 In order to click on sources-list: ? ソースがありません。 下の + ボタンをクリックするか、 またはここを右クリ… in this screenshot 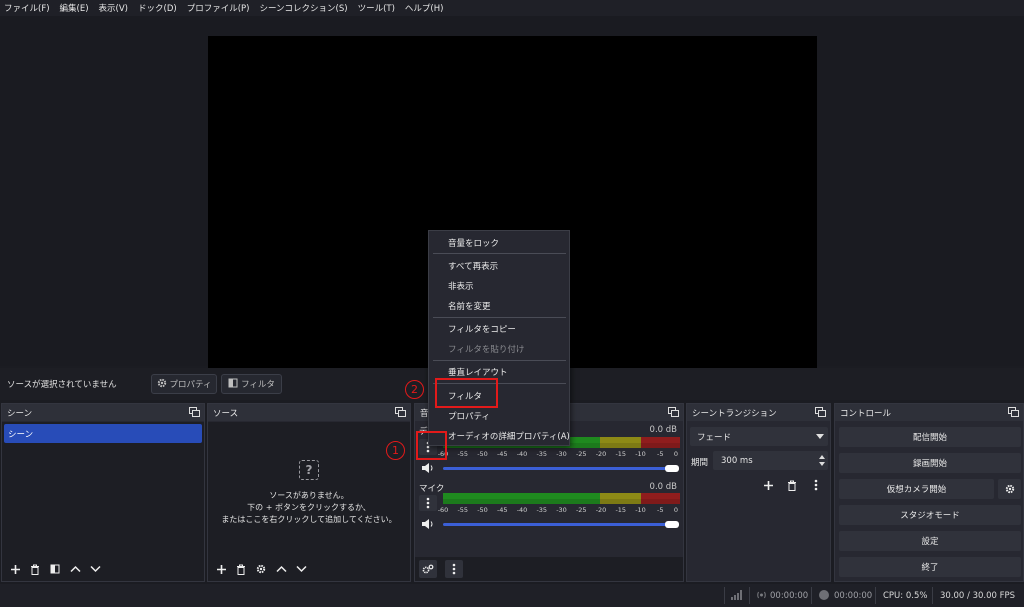, I will do `click(309, 501)`.